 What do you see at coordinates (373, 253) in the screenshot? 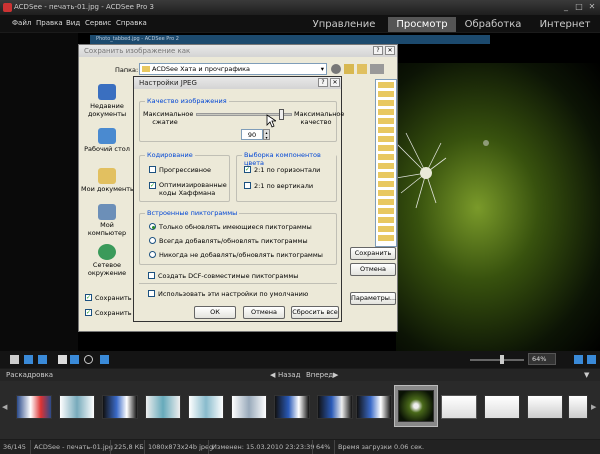
I see `save-button: Сохранить` at bounding box center [373, 253].